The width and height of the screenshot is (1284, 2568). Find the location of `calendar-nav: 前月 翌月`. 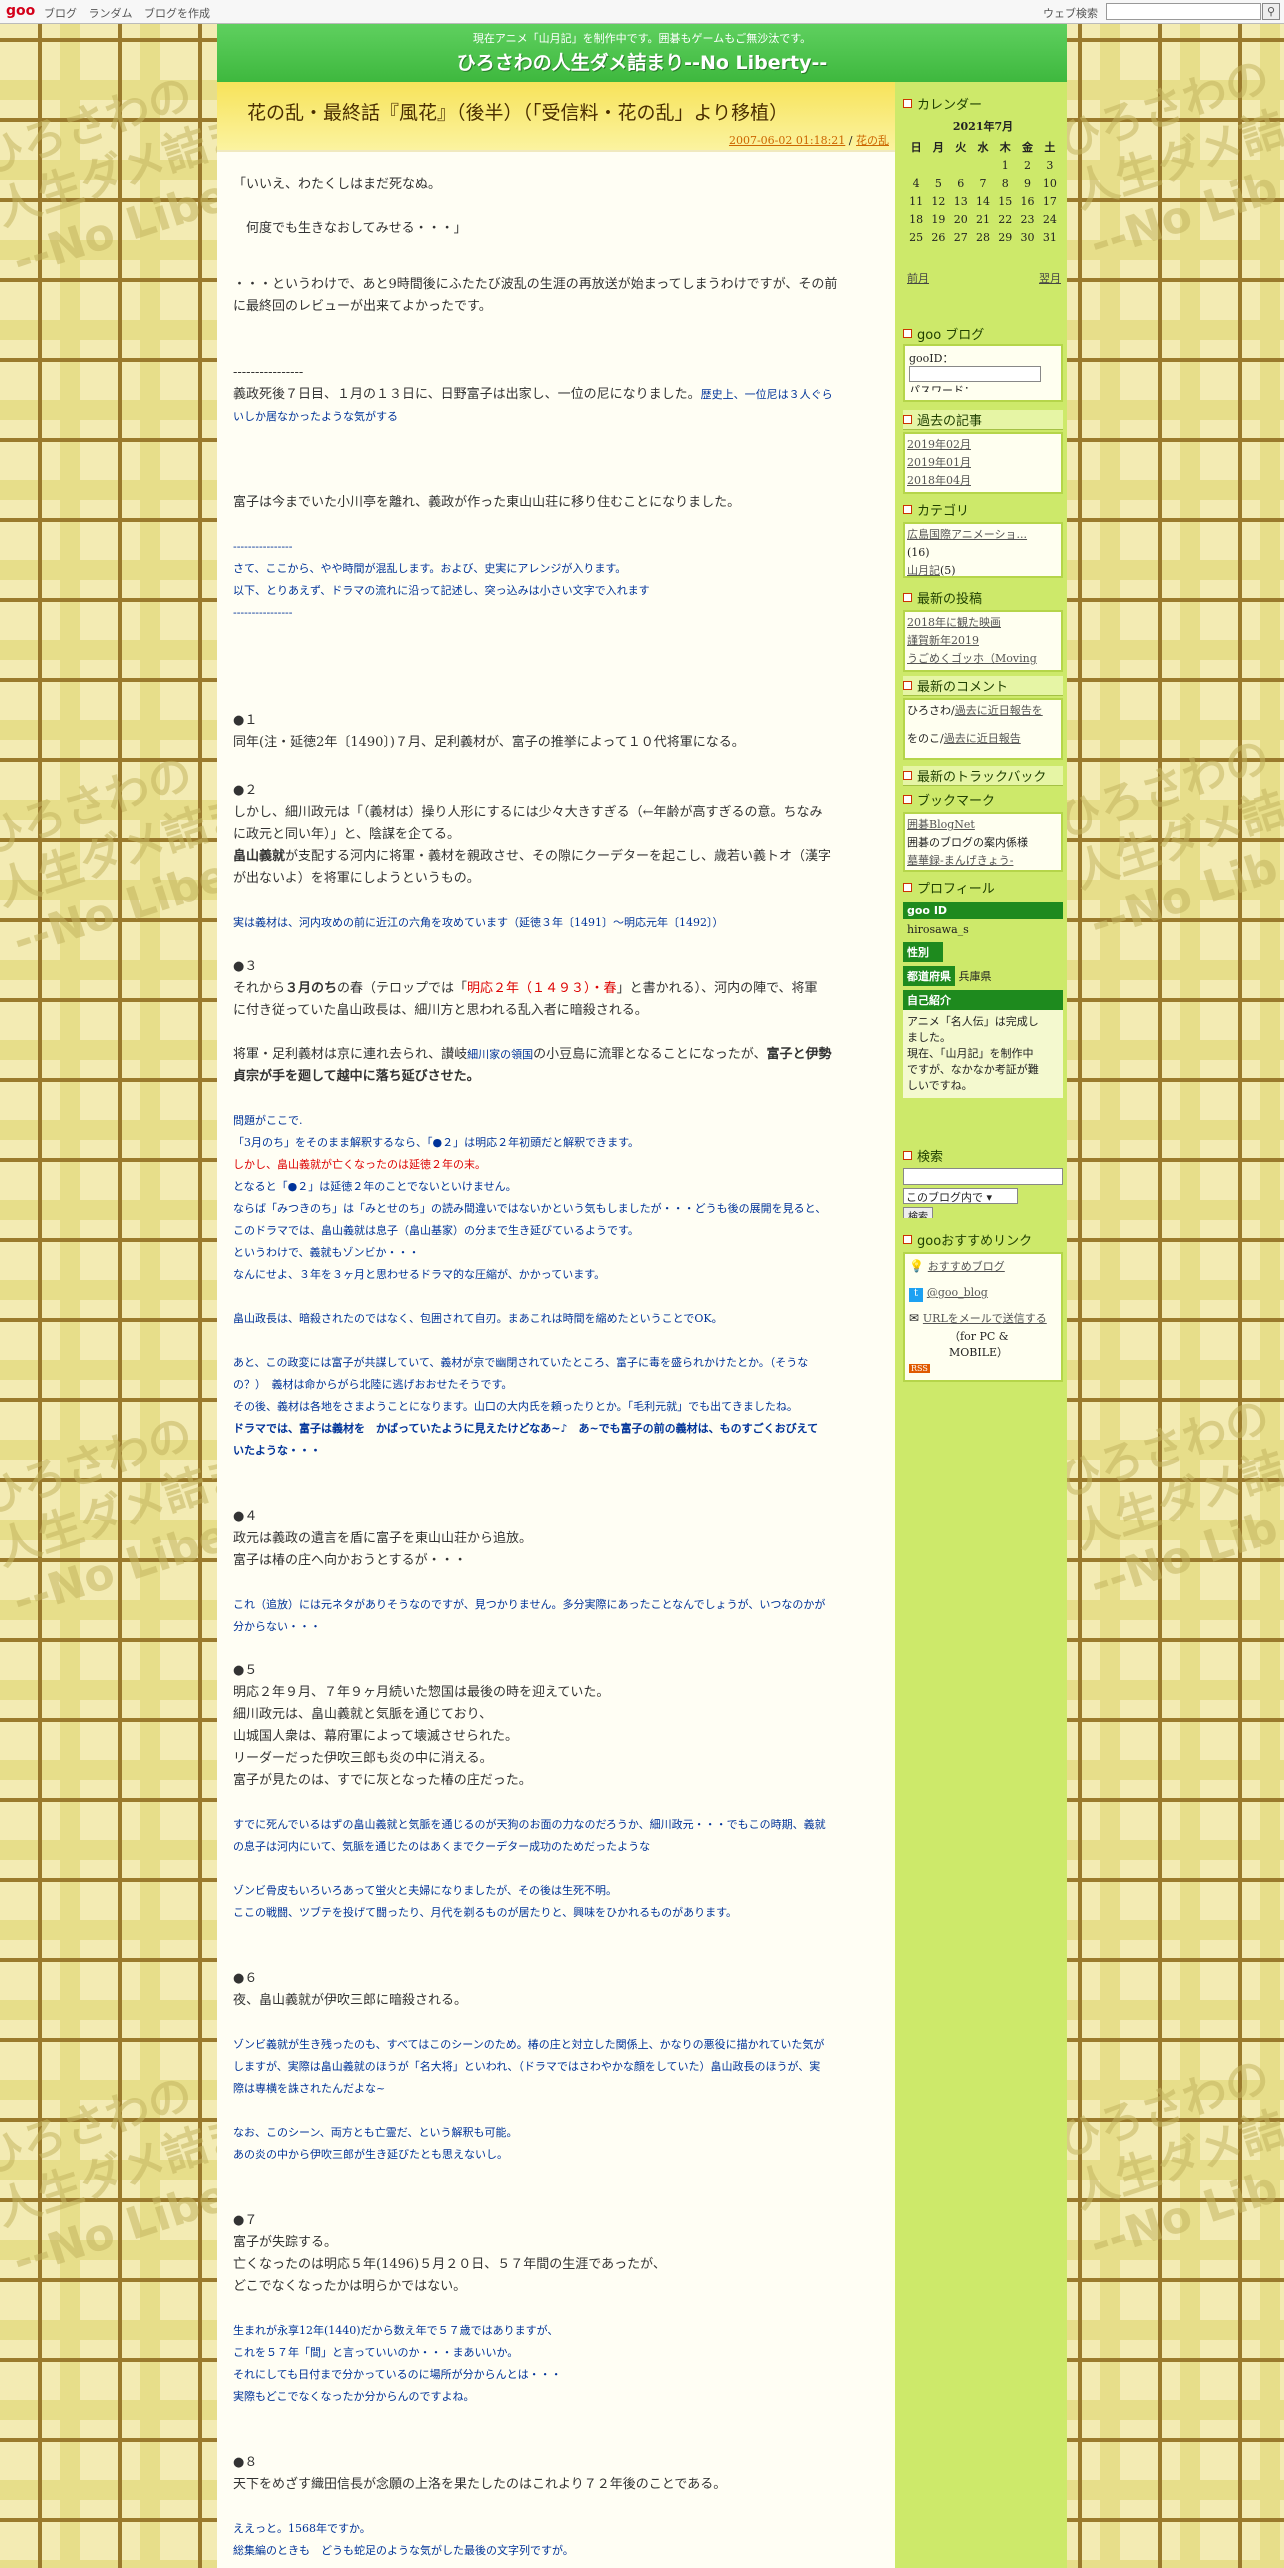

calendar-nav: 前月 翌月 is located at coordinates (984, 278).